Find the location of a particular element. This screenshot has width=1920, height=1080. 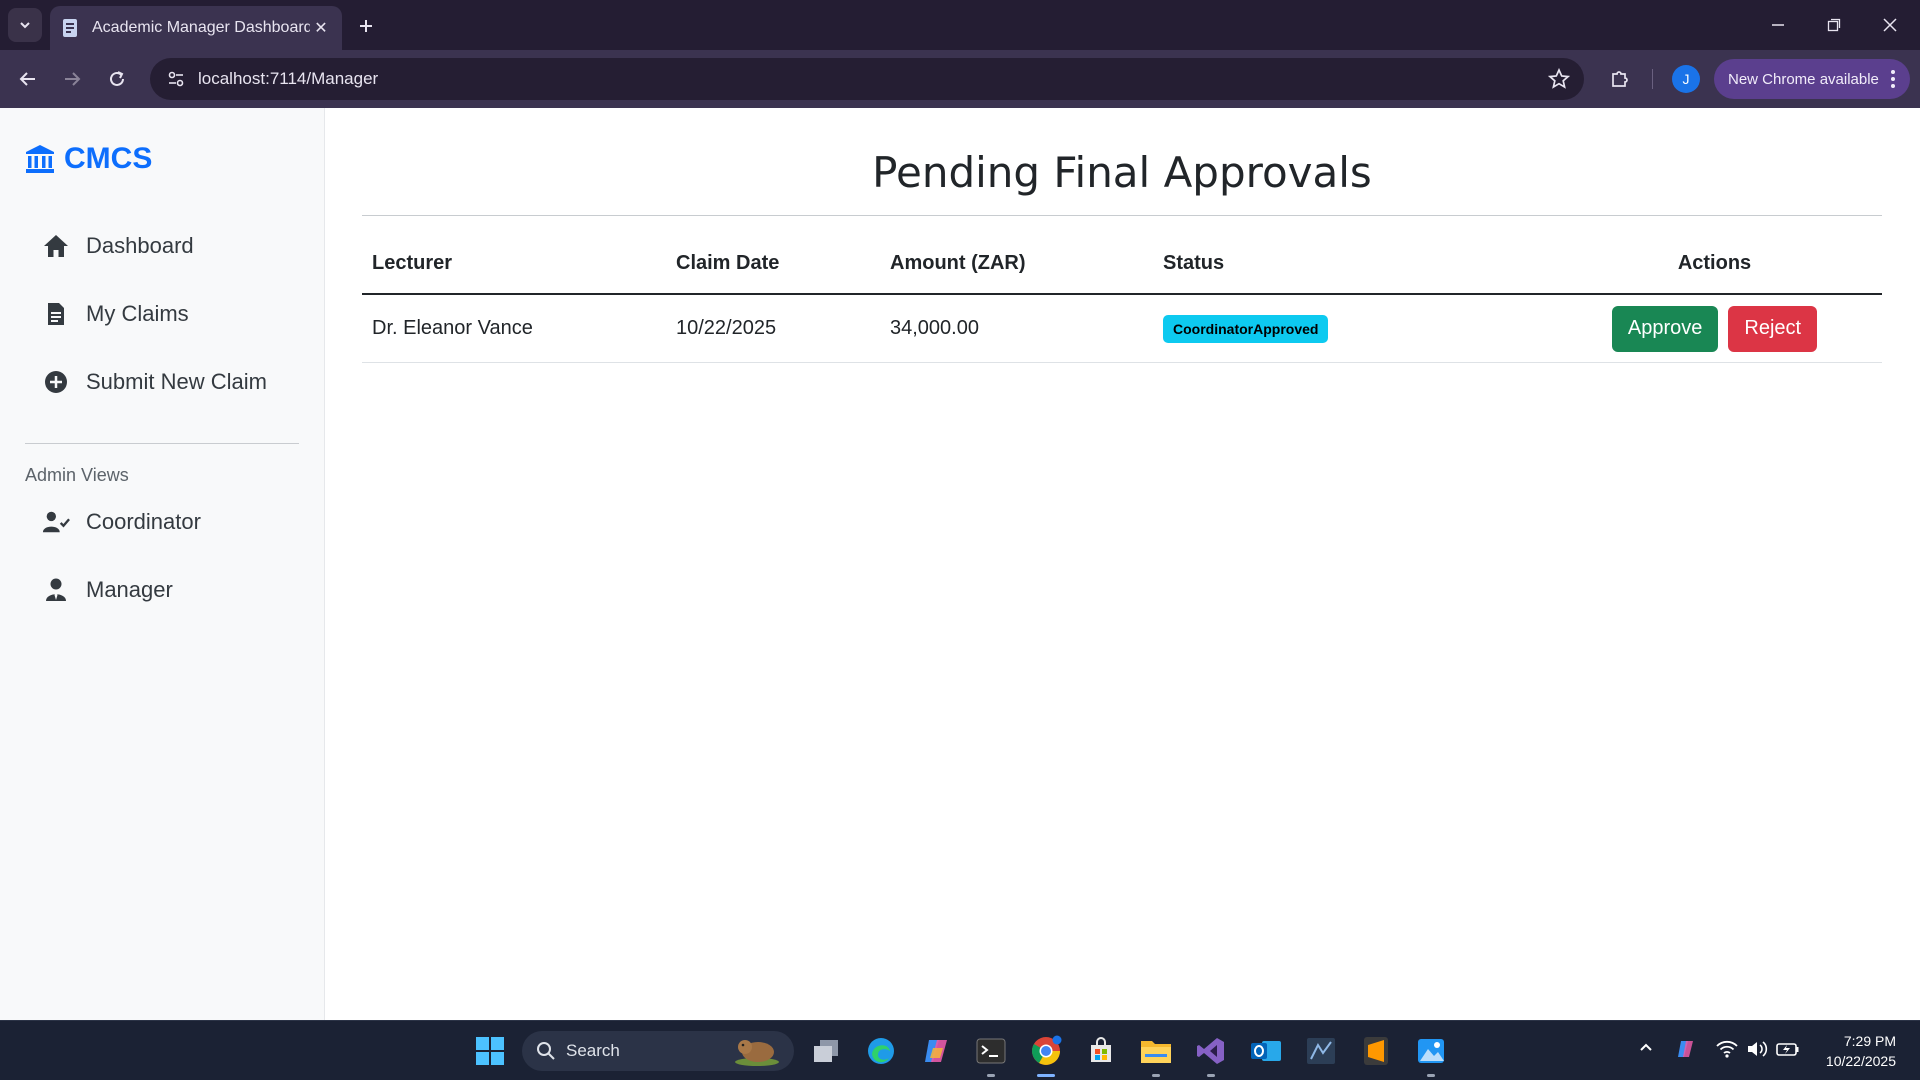

brand-link: CMCS is located at coordinates (88, 159).